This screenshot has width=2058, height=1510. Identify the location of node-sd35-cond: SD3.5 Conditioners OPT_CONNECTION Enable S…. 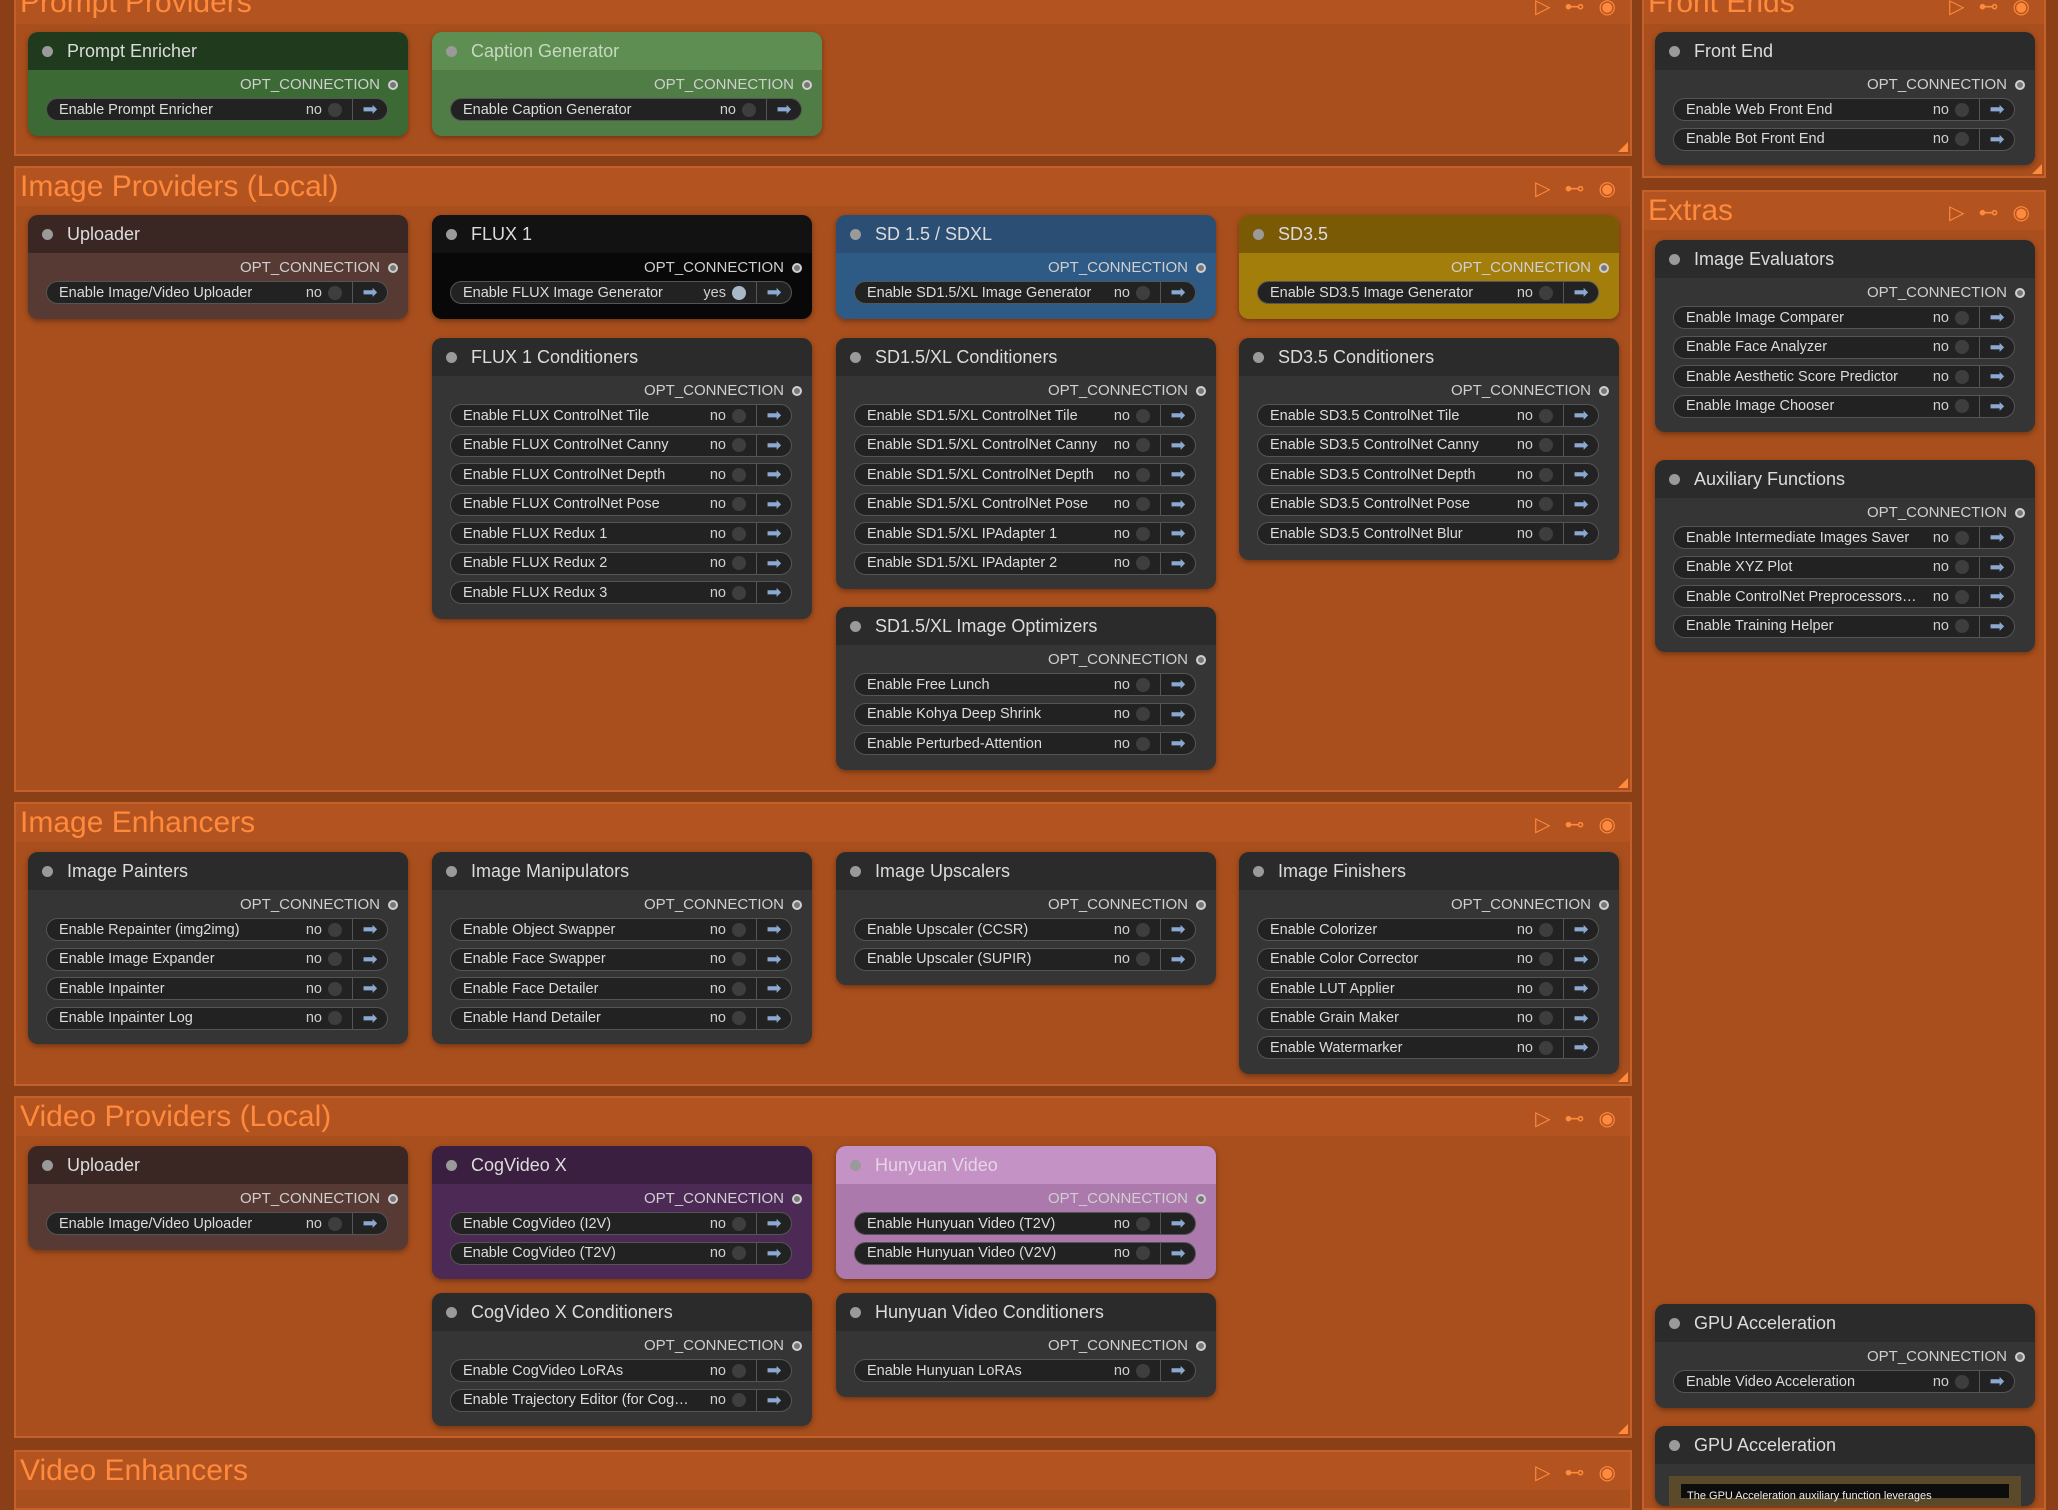
(1429, 449).